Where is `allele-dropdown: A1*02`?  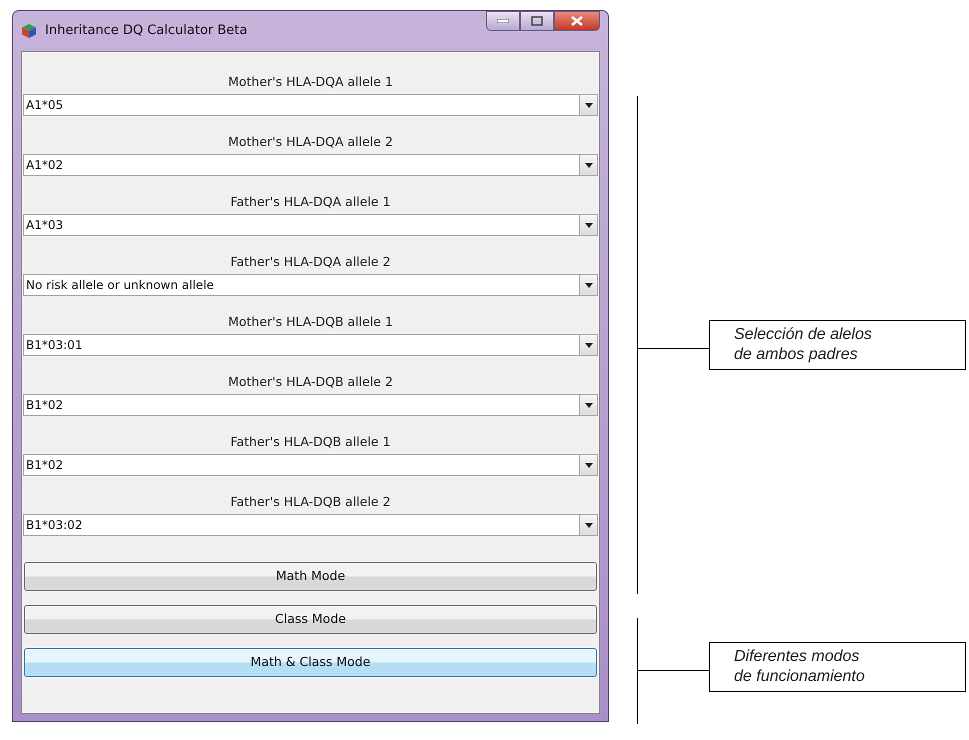 allele-dropdown: A1*02 is located at coordinates (310, 165).